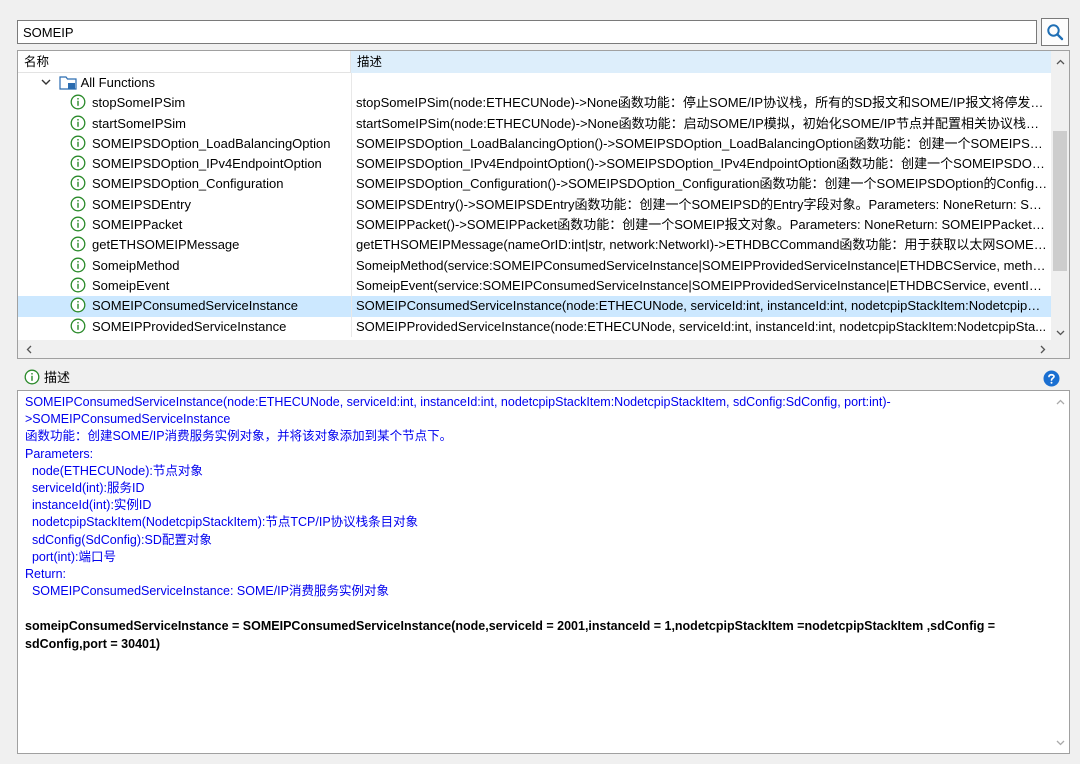 The height and width of the screenshot is (764, 1080). What do you see at coordinates (184, 286) in the screenshot?
I see `function-name-cell: SomeipEvent` at bounding box center [184, 286].